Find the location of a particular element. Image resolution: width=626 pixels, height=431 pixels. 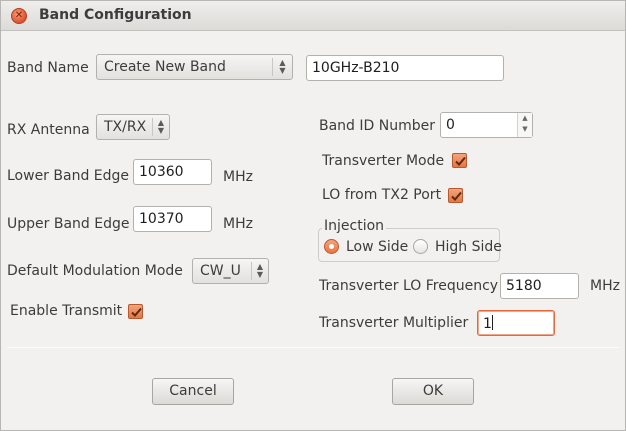

band-name-label: Band Name is located at coordinates (48, 68).